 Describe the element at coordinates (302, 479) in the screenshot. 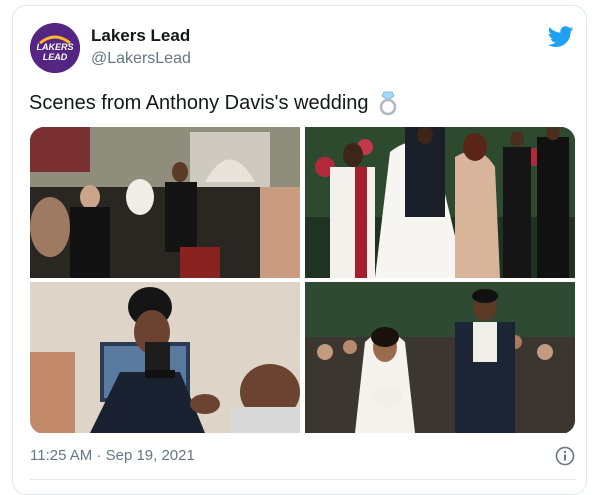

I see `divider` at that location.